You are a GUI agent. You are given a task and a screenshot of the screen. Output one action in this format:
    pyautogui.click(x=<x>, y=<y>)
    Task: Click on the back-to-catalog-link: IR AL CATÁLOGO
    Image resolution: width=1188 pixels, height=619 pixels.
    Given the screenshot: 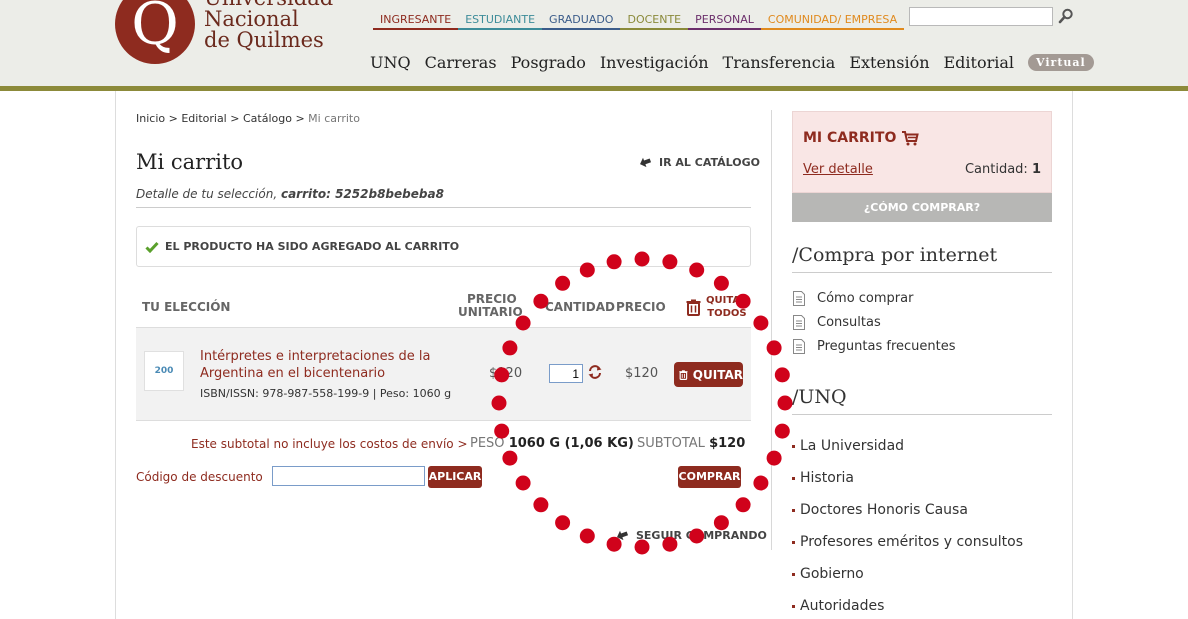 What is the action you would take?
    pyautogui.click(x=699, y=162)
    